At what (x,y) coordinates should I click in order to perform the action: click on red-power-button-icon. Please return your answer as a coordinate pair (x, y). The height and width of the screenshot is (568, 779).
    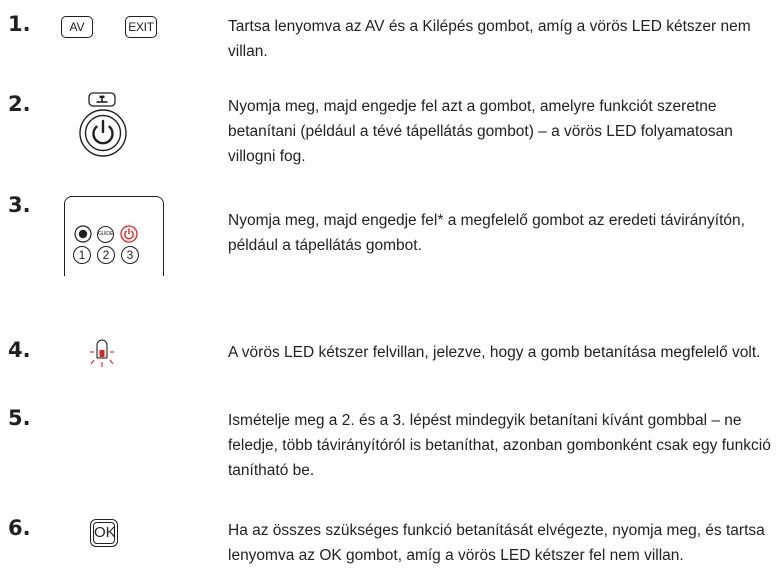
    Looking at the image, I should click on (129, 234).